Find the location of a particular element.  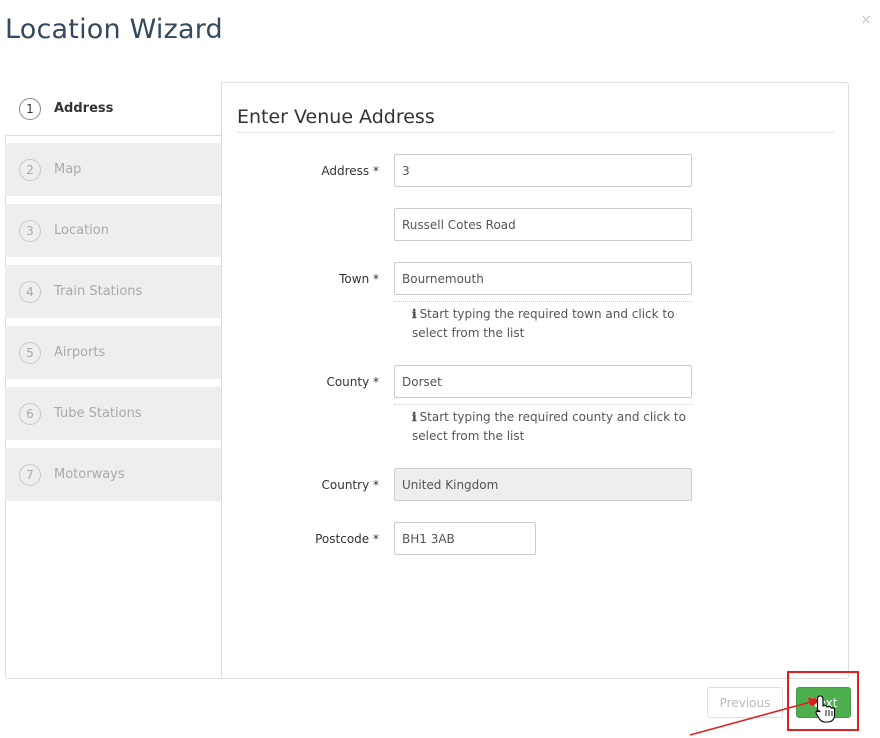

address-line1-input: 3 is located at coordinates (543, 170).